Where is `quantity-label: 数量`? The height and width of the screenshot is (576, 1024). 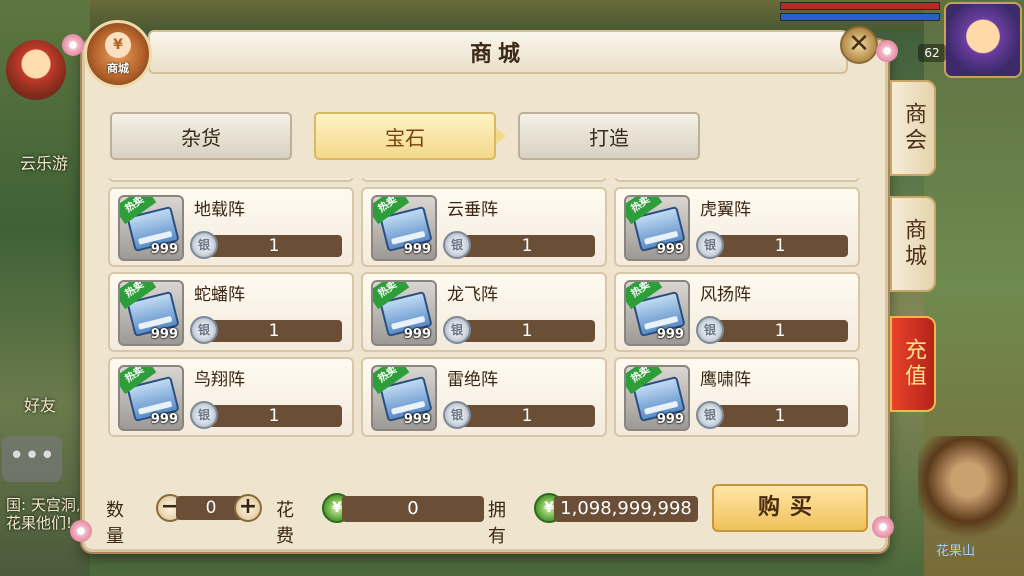 quantity-label: 数量 is located at coordinates (115, 523).